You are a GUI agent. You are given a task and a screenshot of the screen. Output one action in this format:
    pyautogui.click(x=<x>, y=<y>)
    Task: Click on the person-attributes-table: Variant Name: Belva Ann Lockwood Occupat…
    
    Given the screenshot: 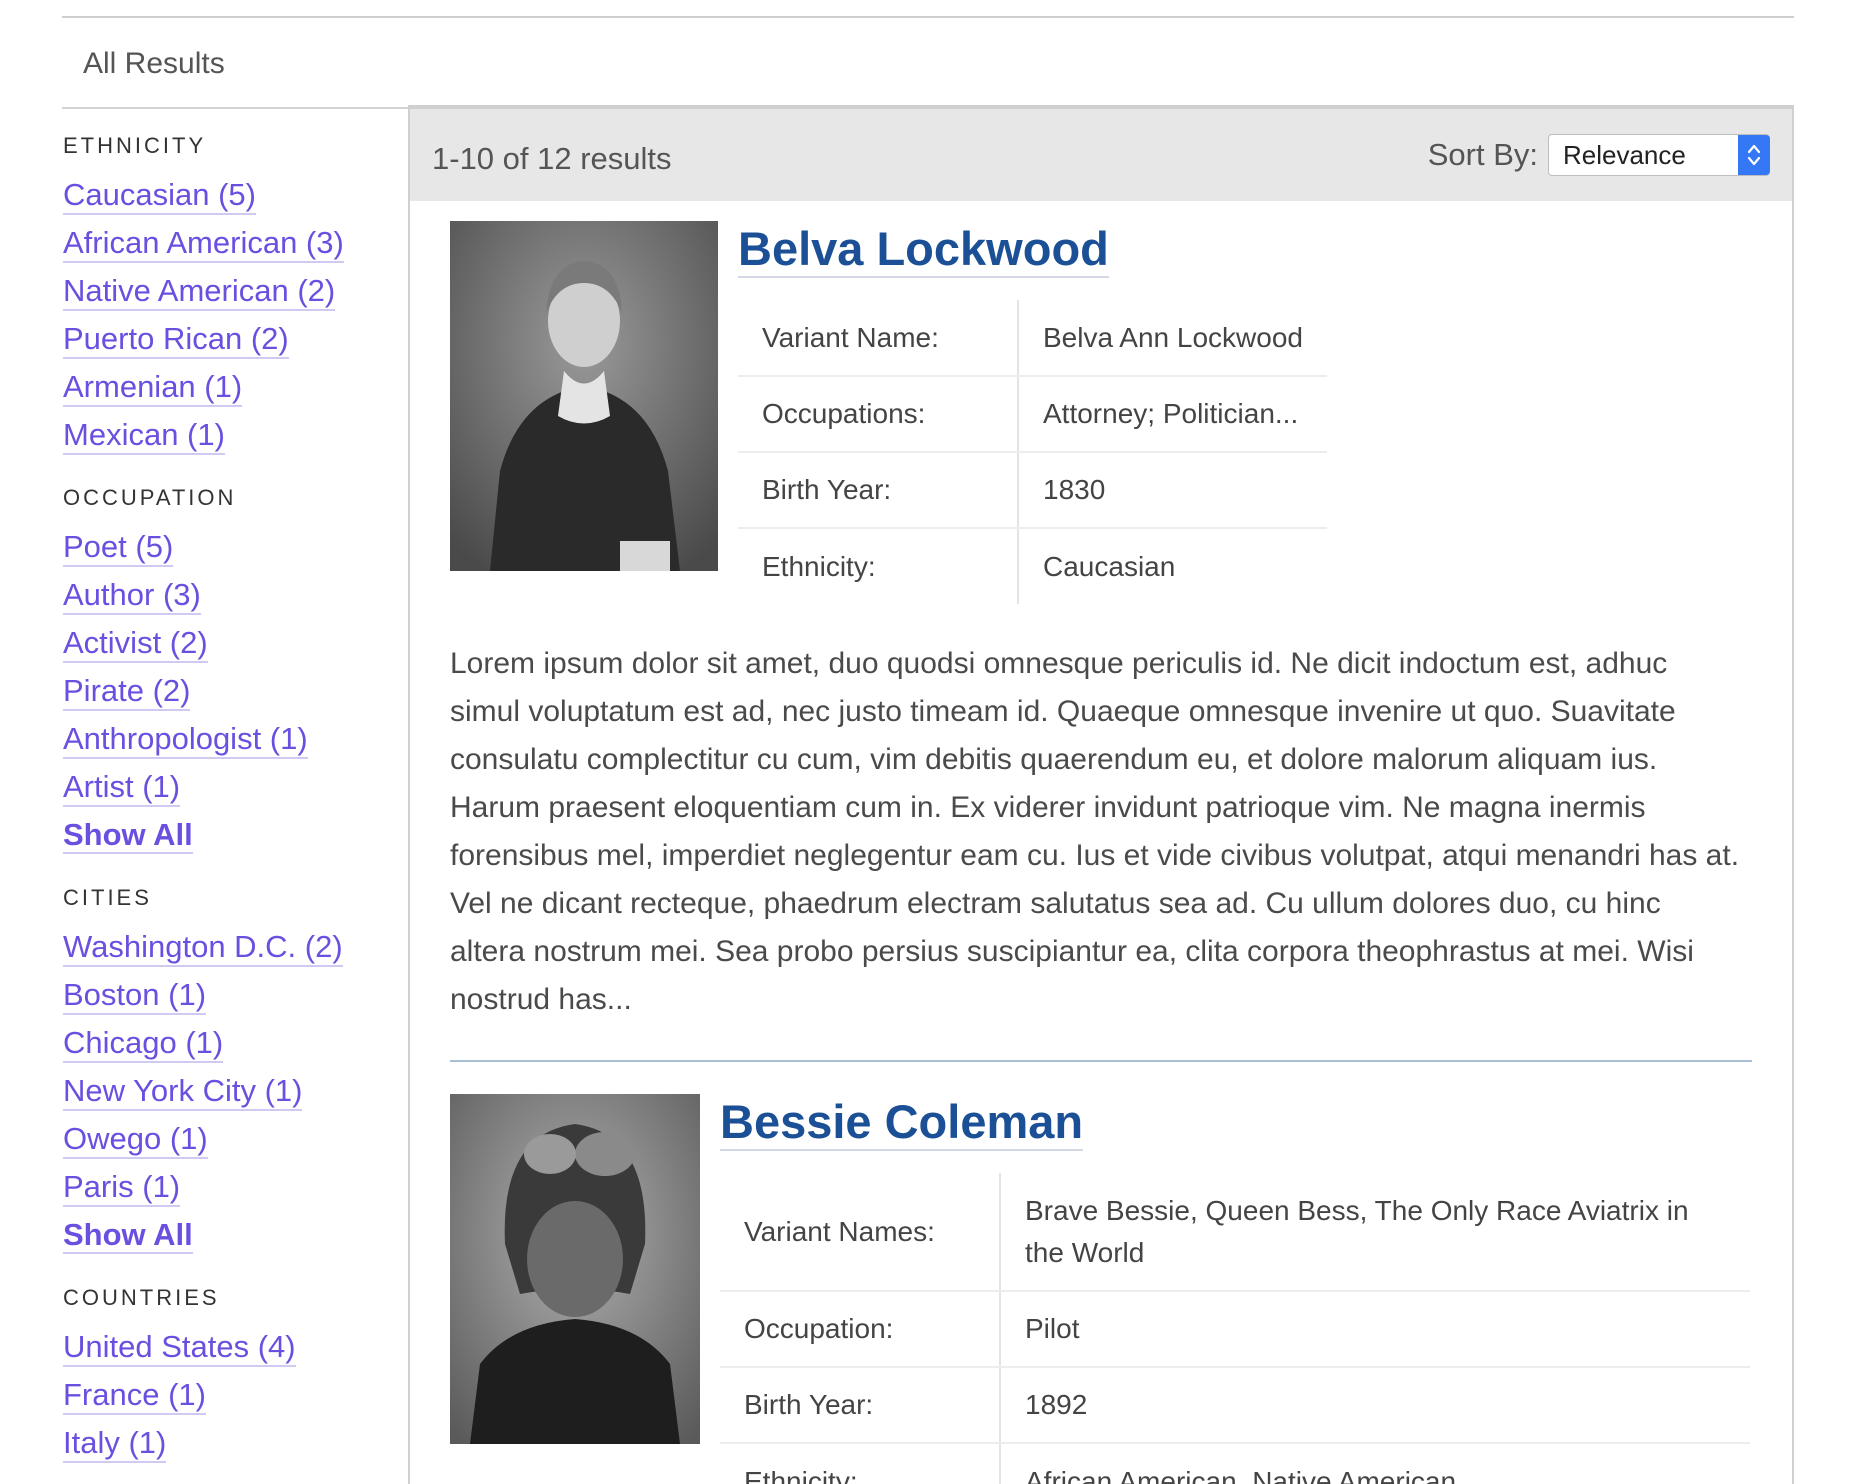 What is the action you would take?
    pyautogui.click(x=1032, y=452)
    